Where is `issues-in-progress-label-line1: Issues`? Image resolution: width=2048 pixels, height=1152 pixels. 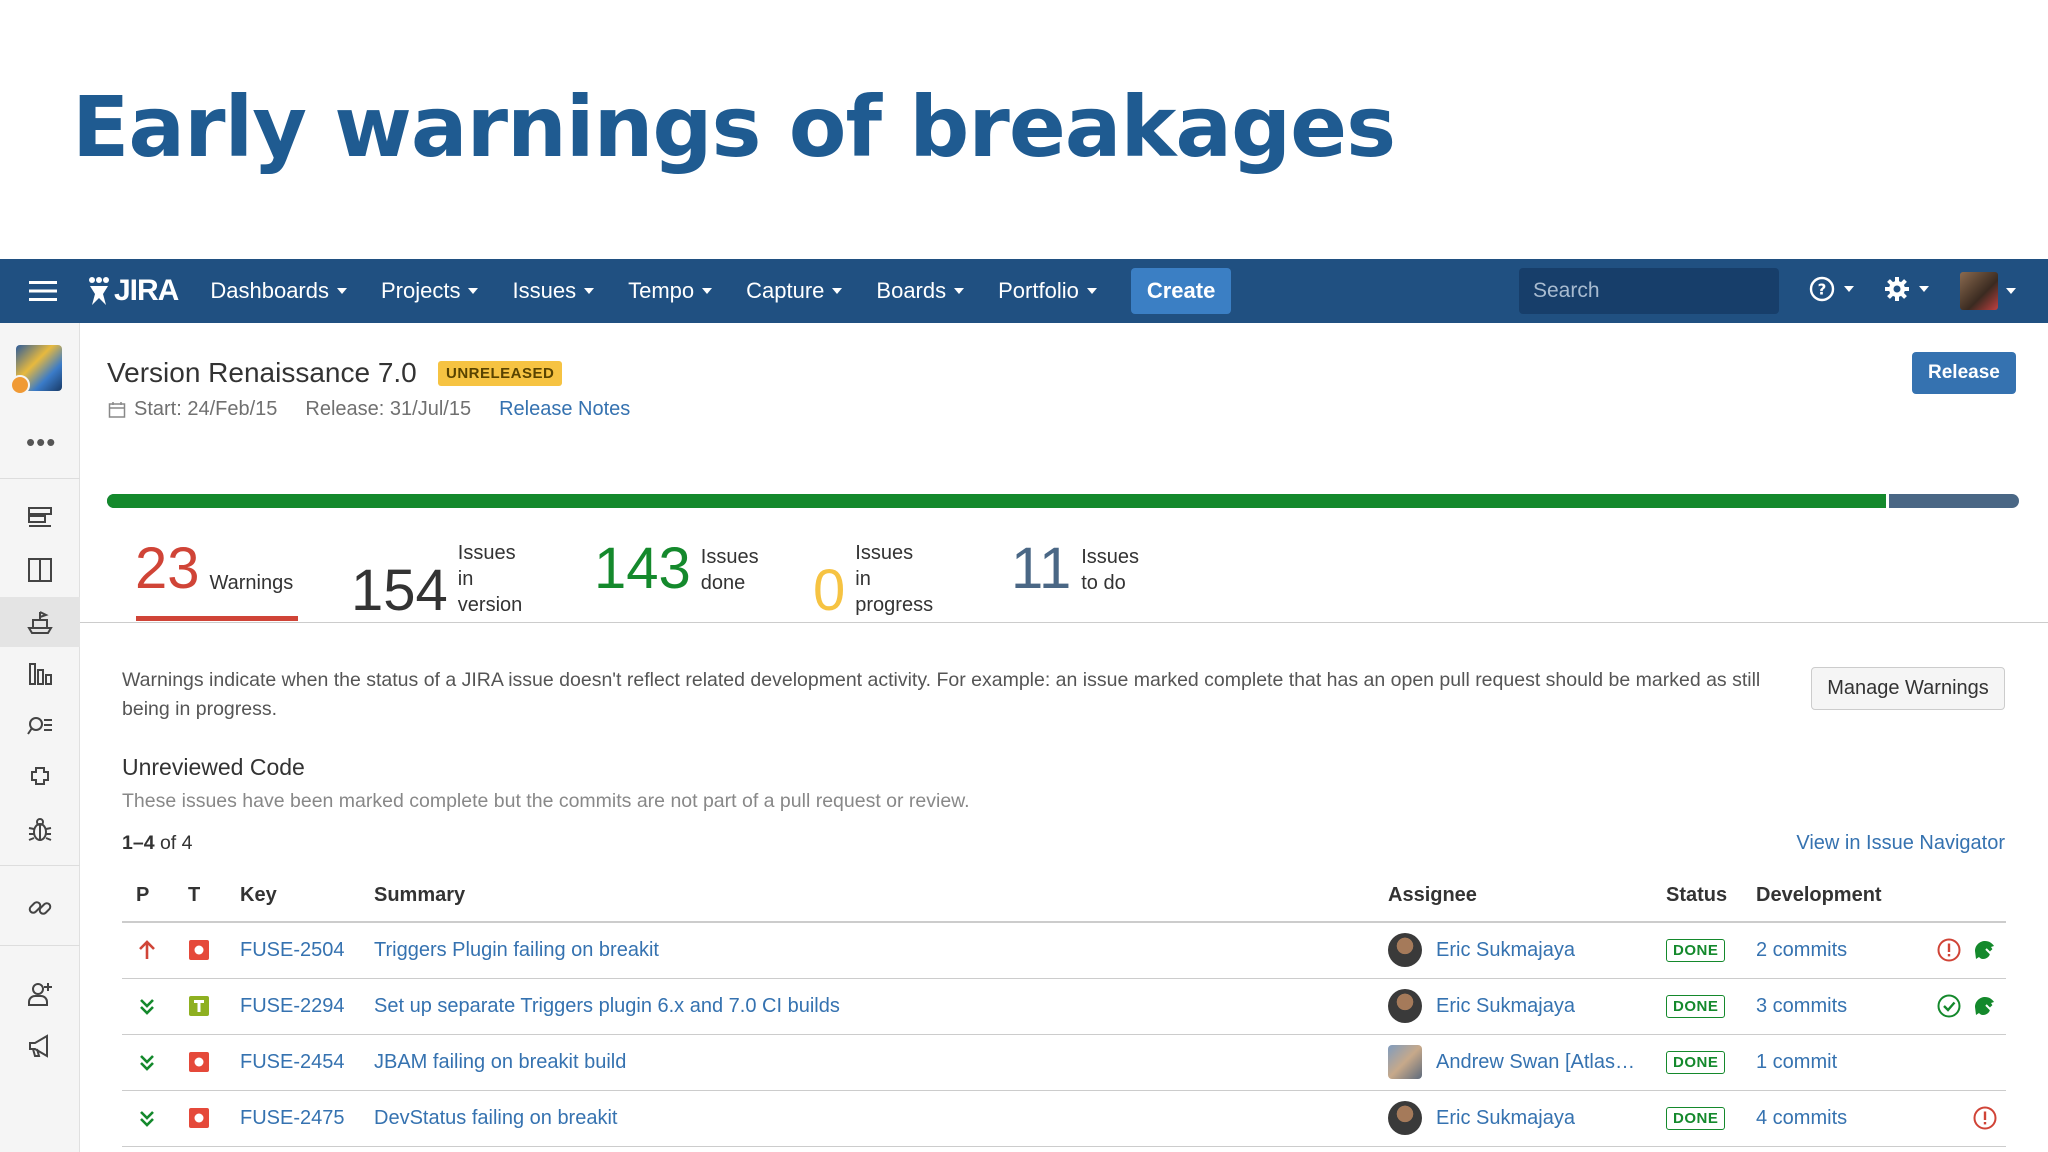 issues-in-progress-label-line1: Issues is located at coordinates (884, 553).